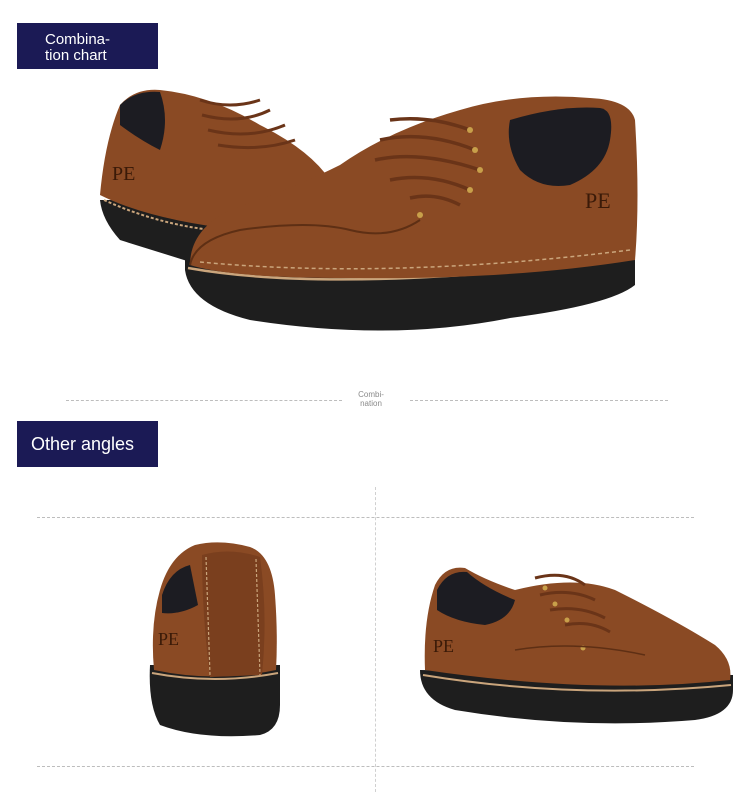 This screenshot has width=750, height=798. I want to click on divider-caption-line1: Combi-, so click(371, 394).